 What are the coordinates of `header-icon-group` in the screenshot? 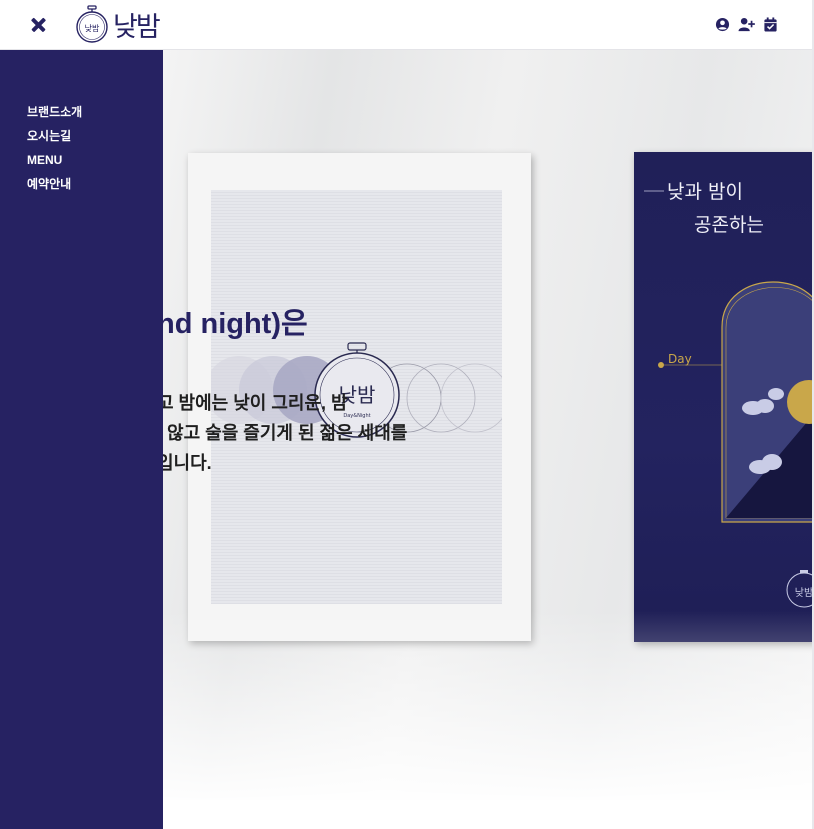 It's located at (746, 24).